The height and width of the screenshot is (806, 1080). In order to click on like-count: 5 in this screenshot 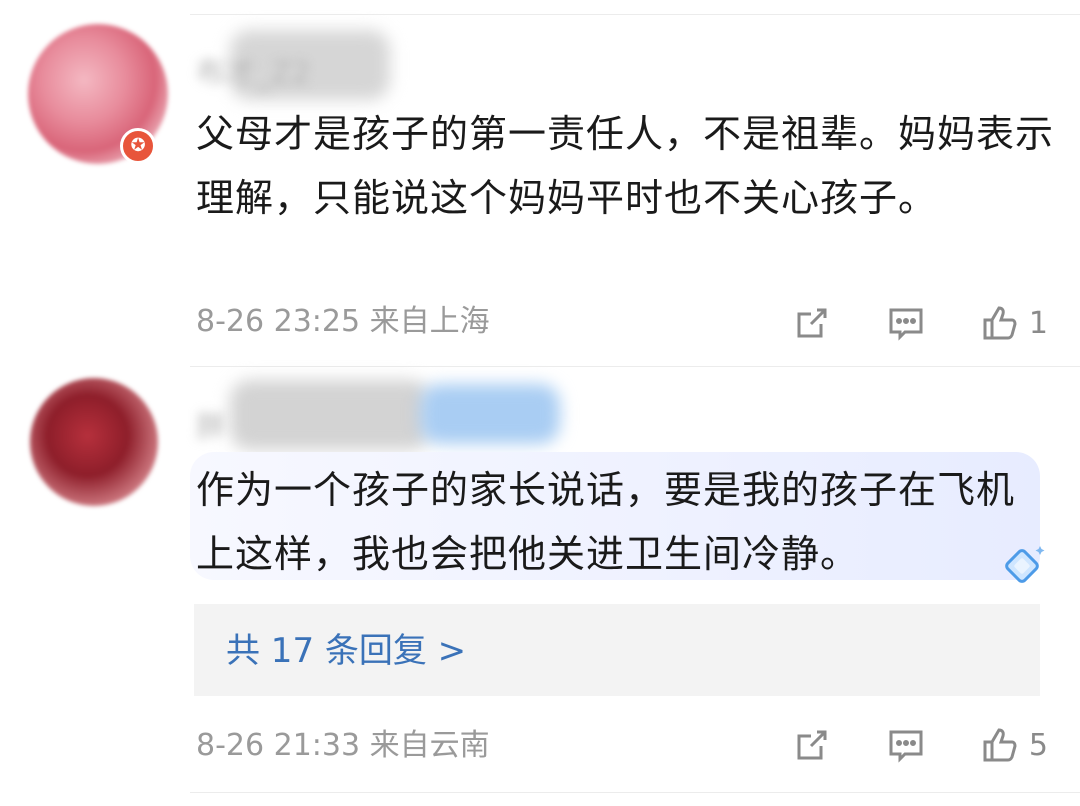, I will do `click(1038, 745)`.